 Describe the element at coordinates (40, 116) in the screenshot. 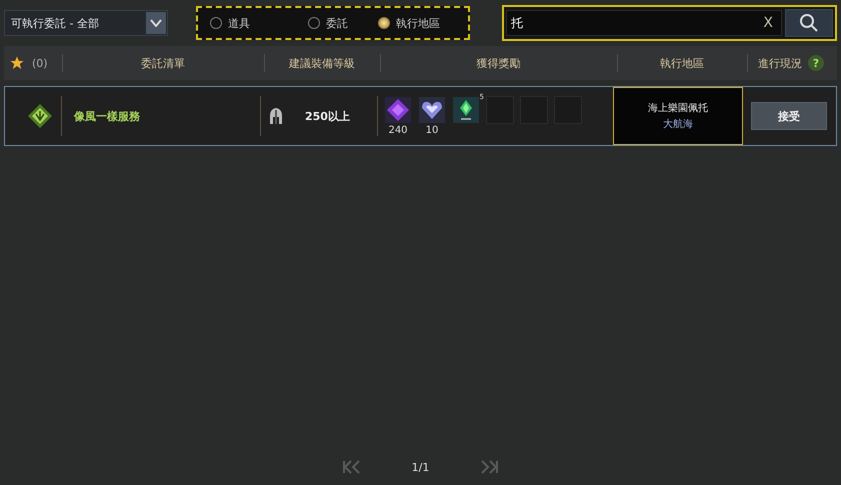

I see `emblem-icon` at that location.